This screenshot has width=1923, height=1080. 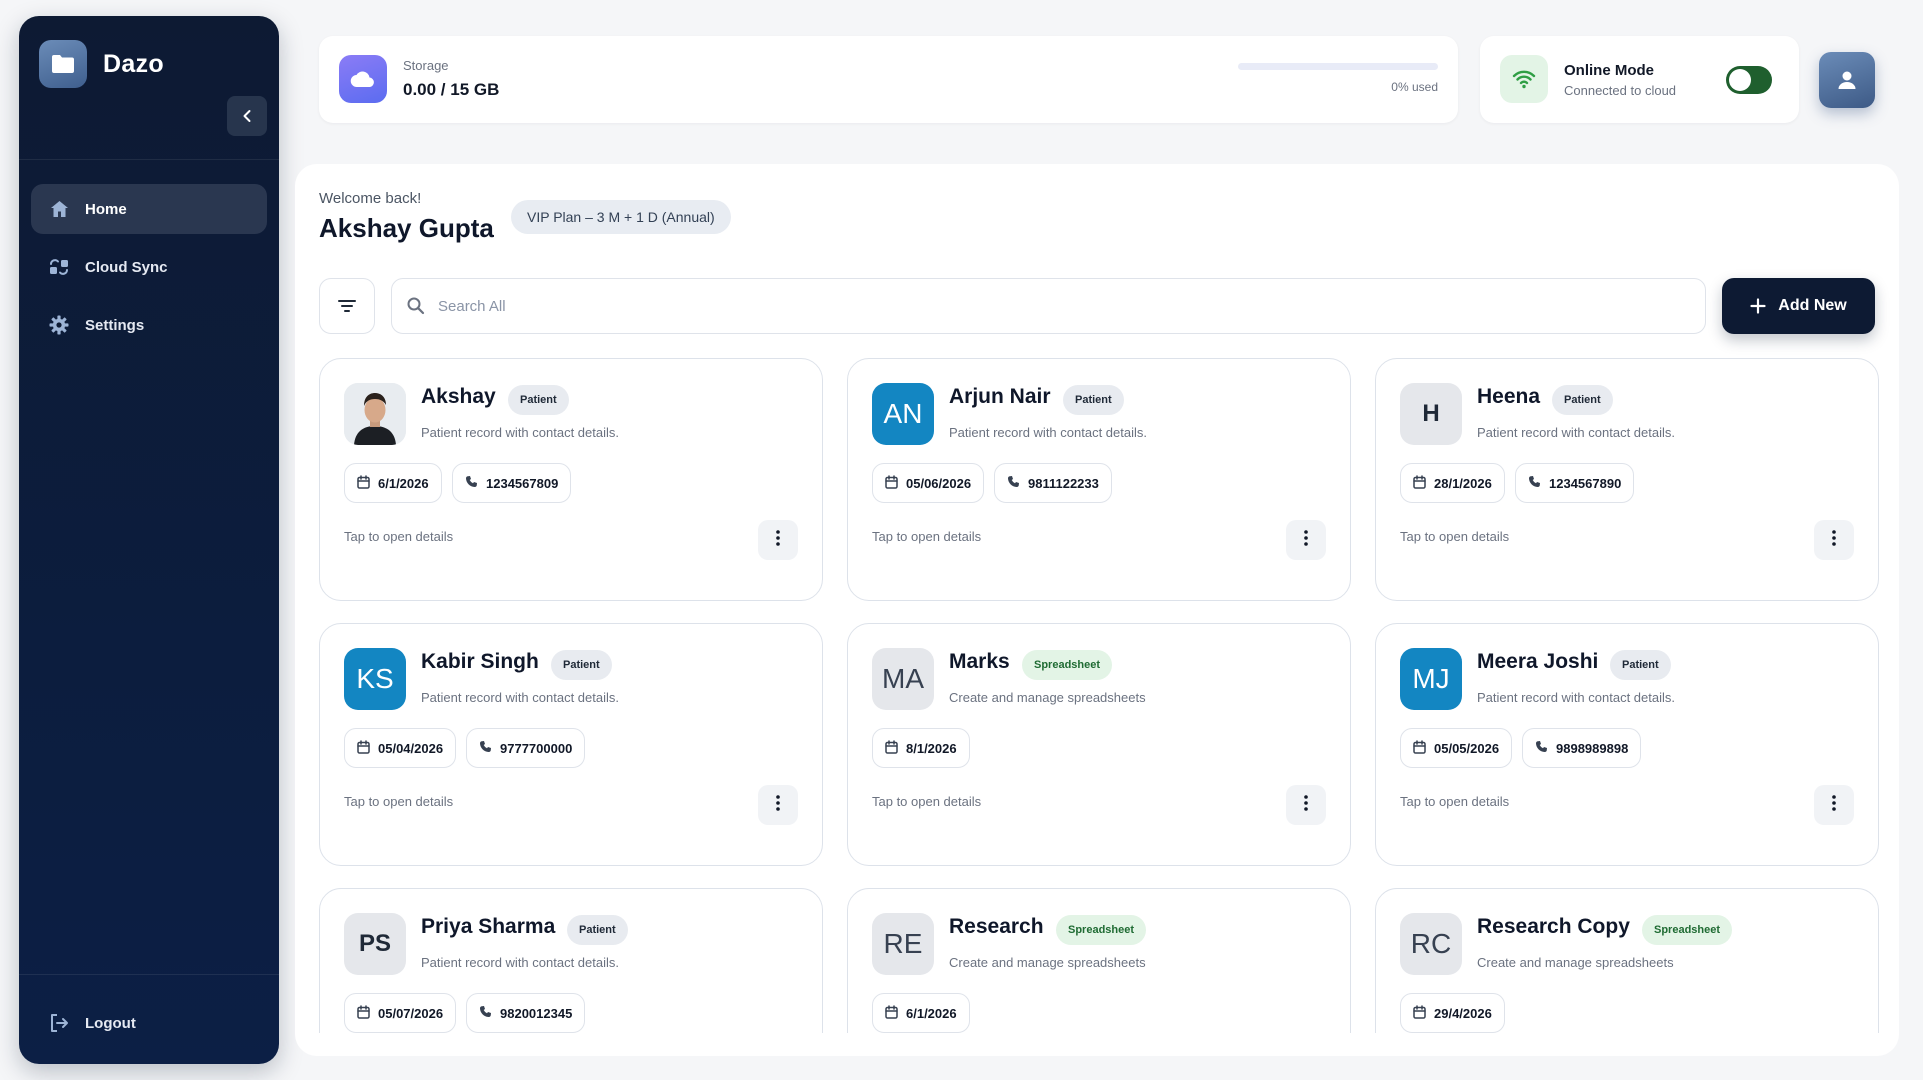 What do you see at coordinates (59, 267) in the screenshot?
I see `cloud-sync-icon` at bounding box center [59, 267].